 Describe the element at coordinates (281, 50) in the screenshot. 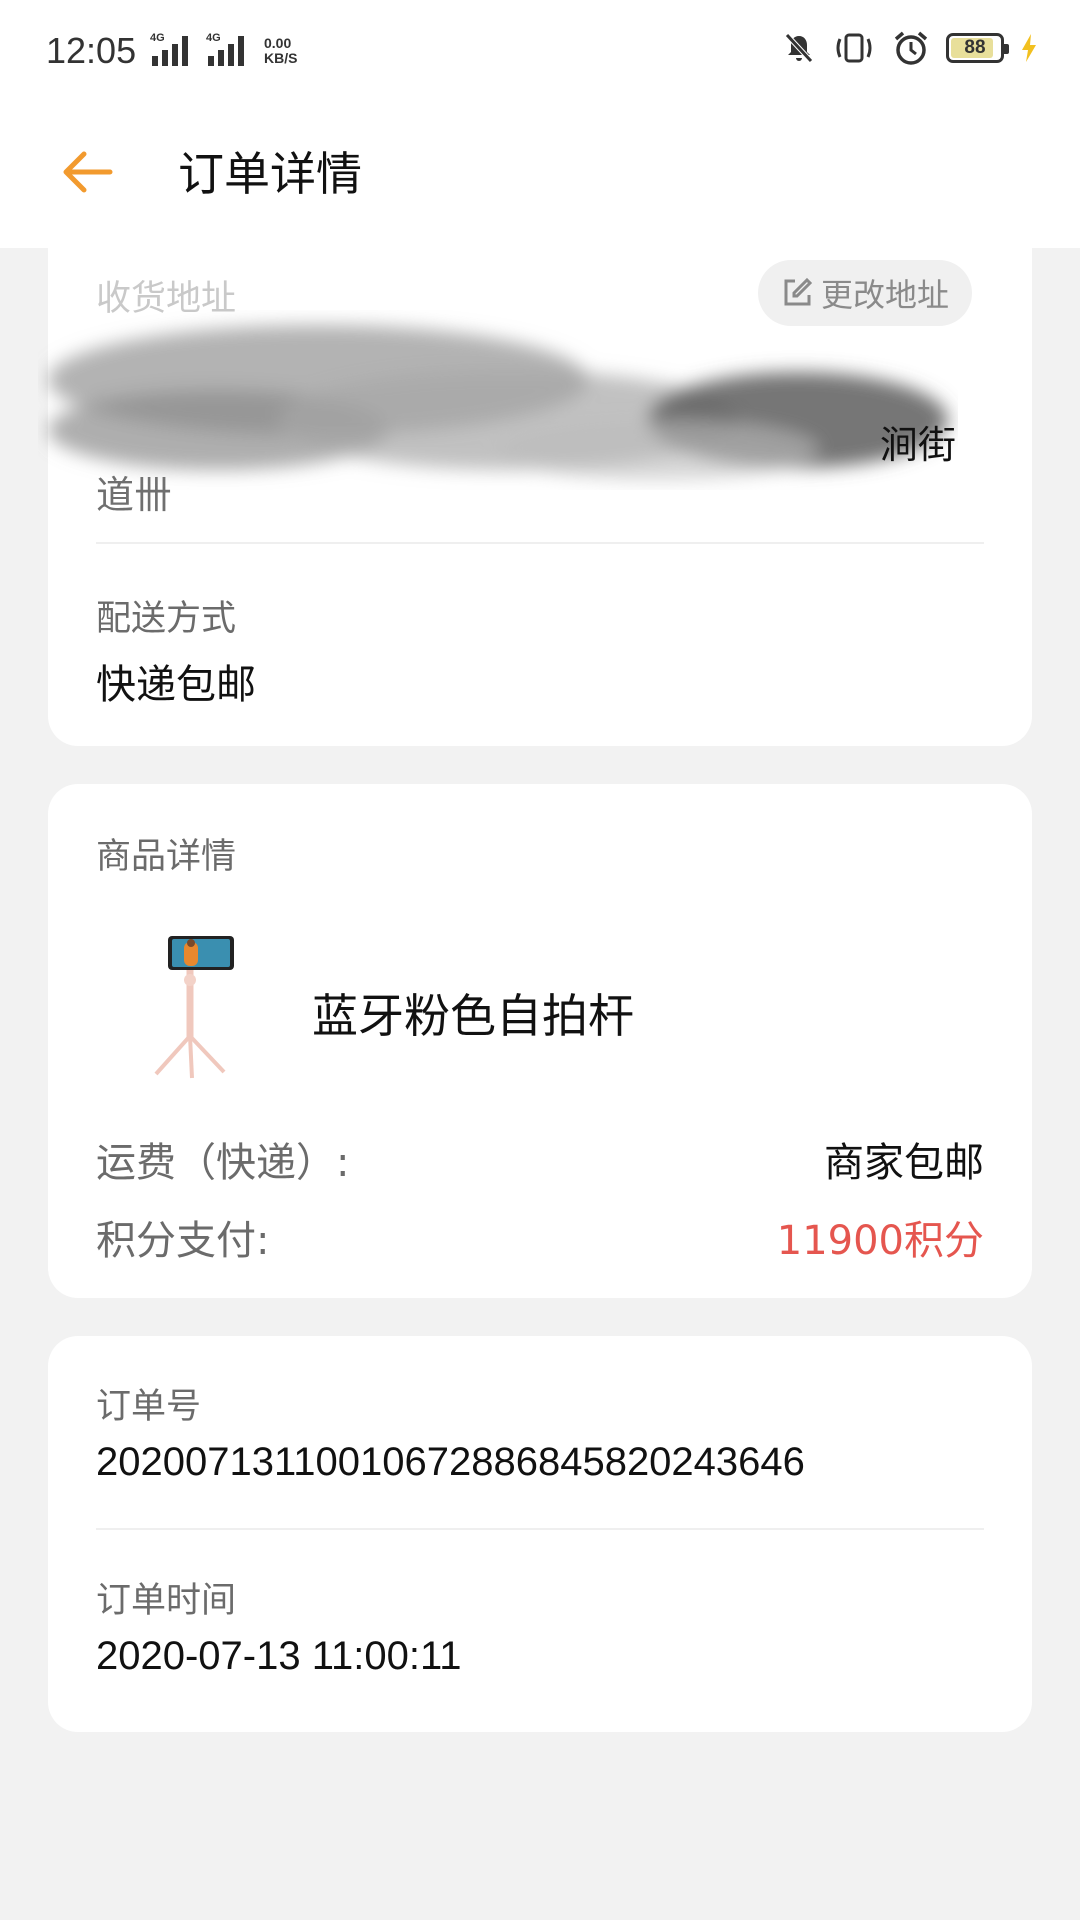

I see `network-speed: 0.00 KB/S` at that location.